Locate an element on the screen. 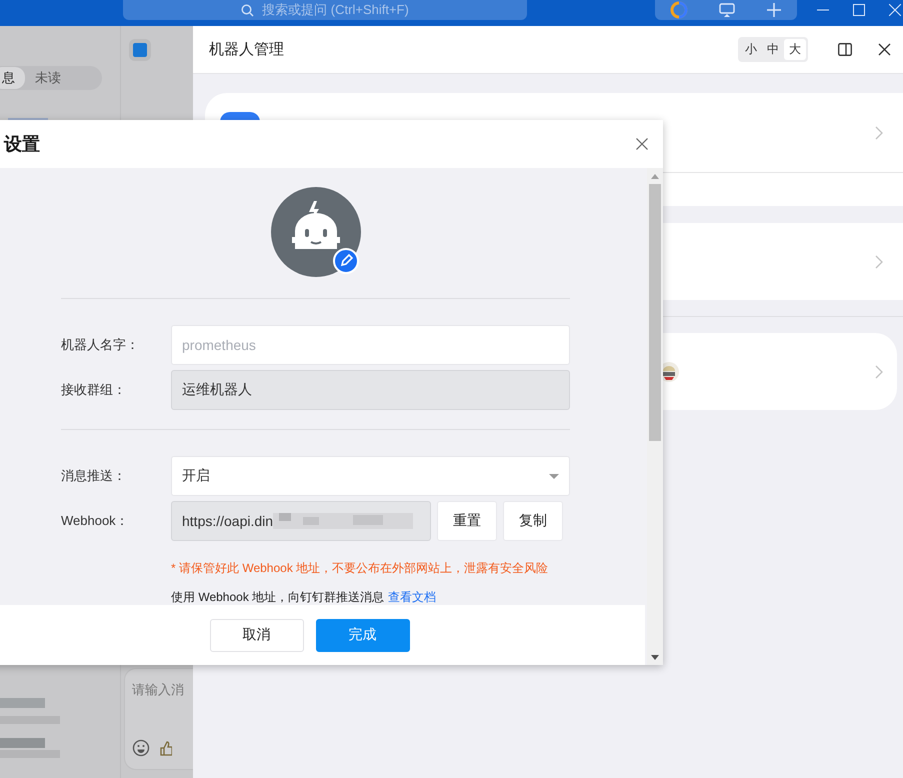 This screenshot has width=903, height=778. split-view-icon is located at coordinates (845, 49).